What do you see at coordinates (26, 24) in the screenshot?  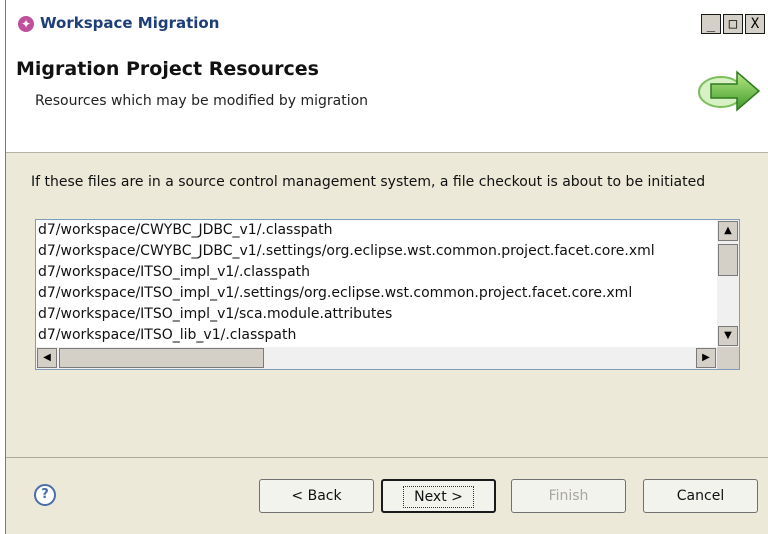 I see `app-icon: ✦` at bounding box center [26, 24].